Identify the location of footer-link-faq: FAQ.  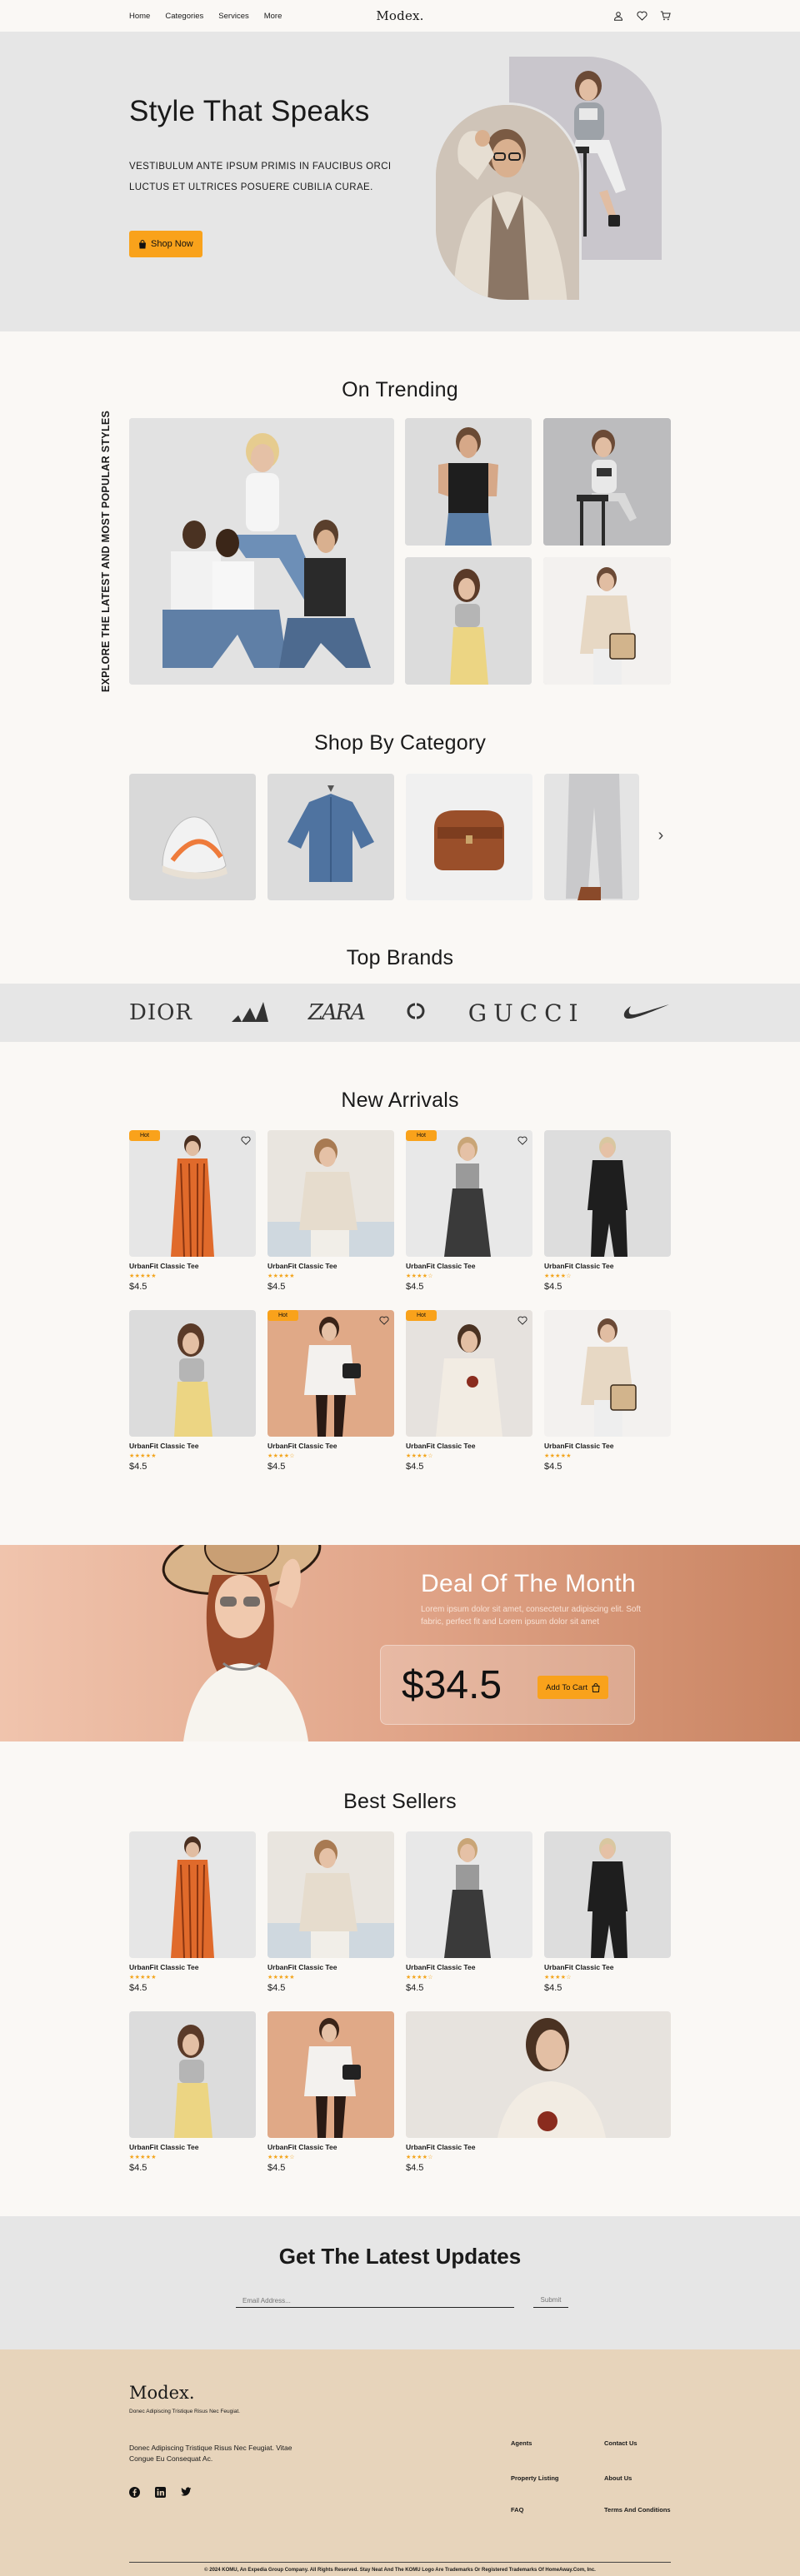
(517, 2510).